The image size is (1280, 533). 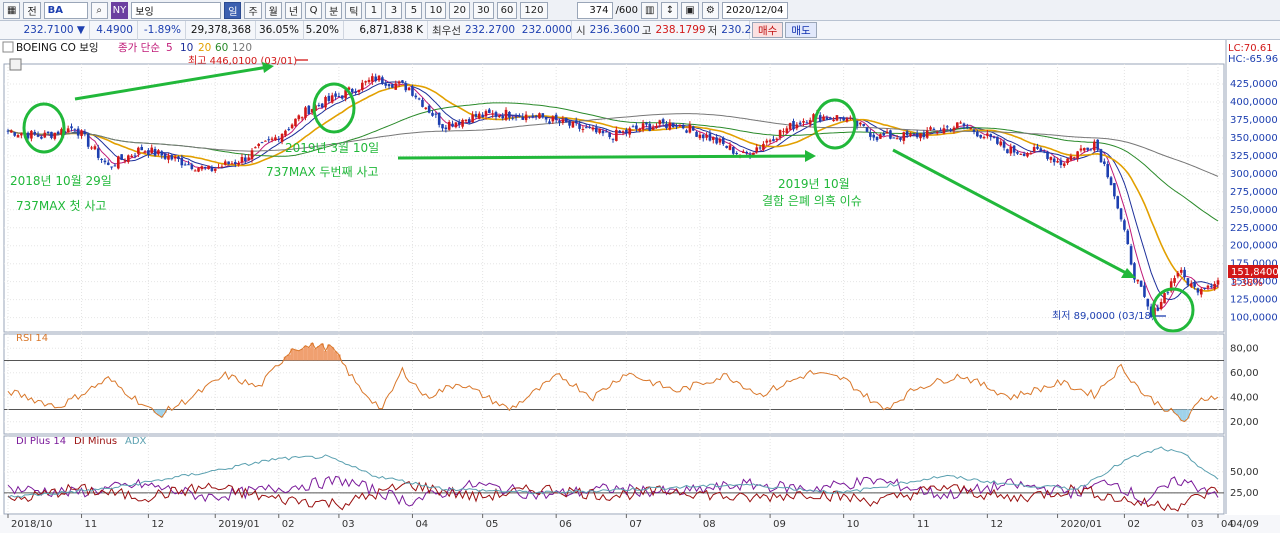 I want to click on grid-icon: ▦, so click(x=12, y=10).